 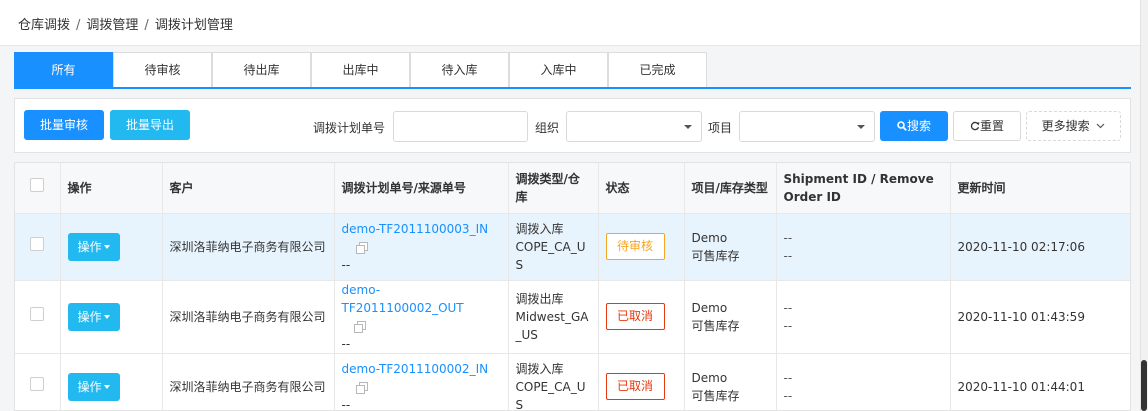 I want to click on plan-no-link: demo-TF2011100003_IN, so click(x=415, y=229).